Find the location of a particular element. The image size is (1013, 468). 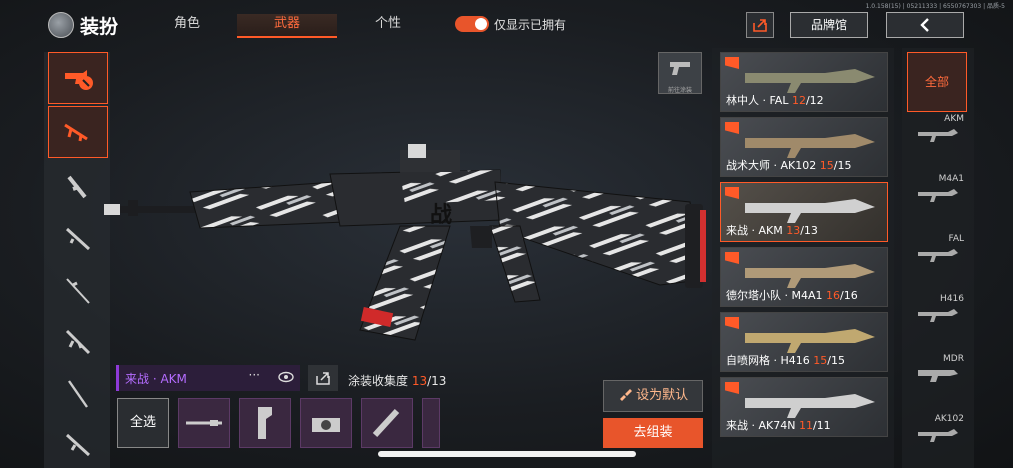

filter-ak102: AK102 is located at coordinates (938, 431).